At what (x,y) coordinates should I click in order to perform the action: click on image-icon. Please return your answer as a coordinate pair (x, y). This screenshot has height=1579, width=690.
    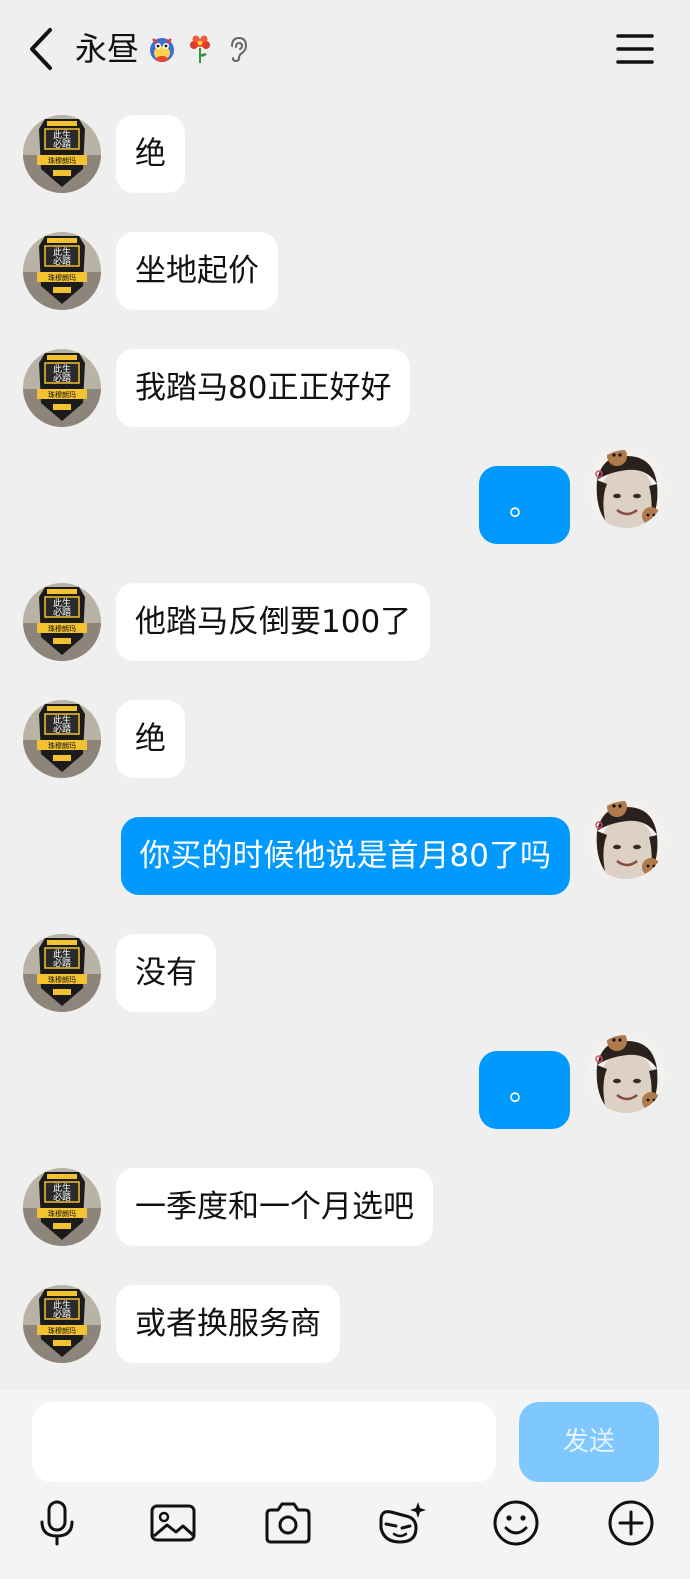
    Looking at the image, I should click on (173, 1523).